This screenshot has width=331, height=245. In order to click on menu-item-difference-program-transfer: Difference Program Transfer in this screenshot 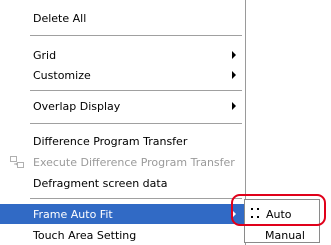, I will do `click(122, 141)`.